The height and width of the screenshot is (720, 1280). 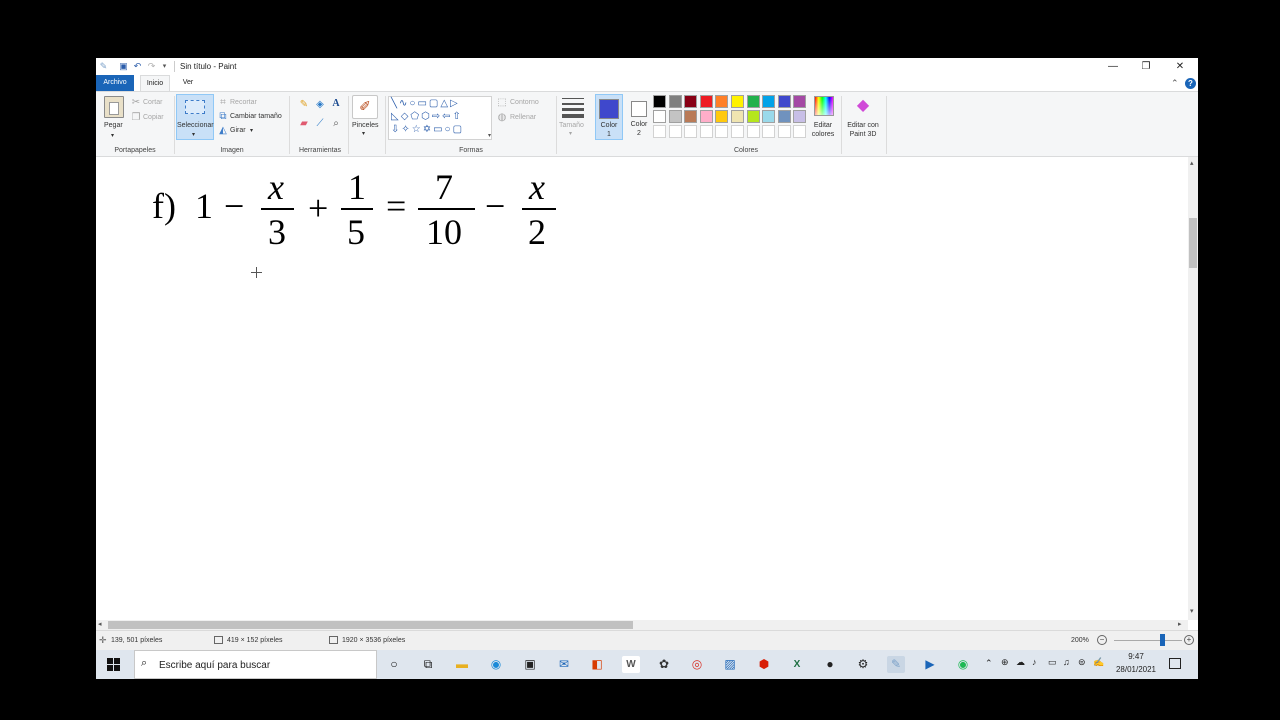 What do you see at coordinates (730, 664) in the screenshot?
I see `photos-icon: ▨` at bounding box center [730, 664].